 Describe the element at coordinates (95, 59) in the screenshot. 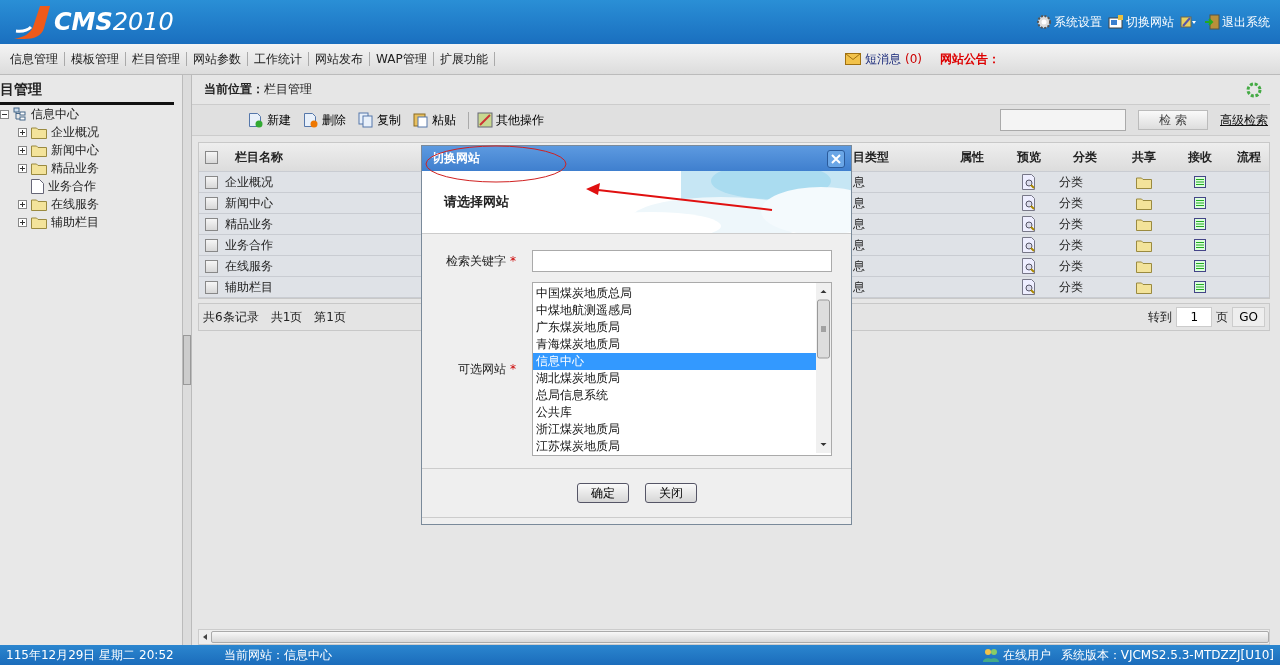

I see `menu-item: 模板管理` at that location.